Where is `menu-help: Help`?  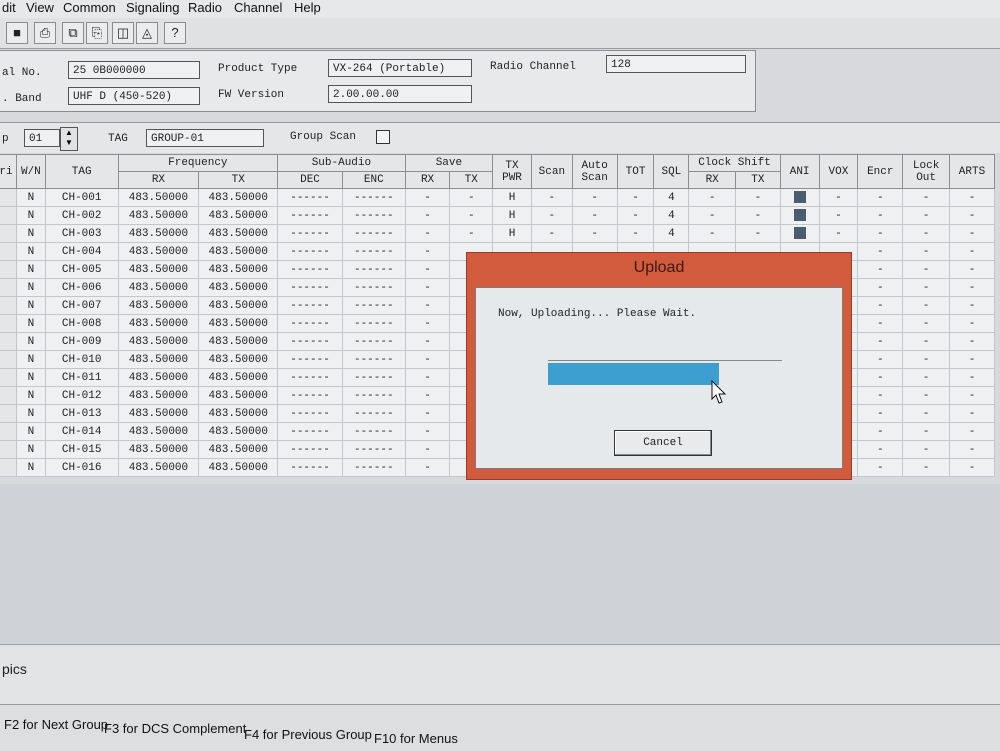
menu-help: Help is located at coordinates (307, 7).